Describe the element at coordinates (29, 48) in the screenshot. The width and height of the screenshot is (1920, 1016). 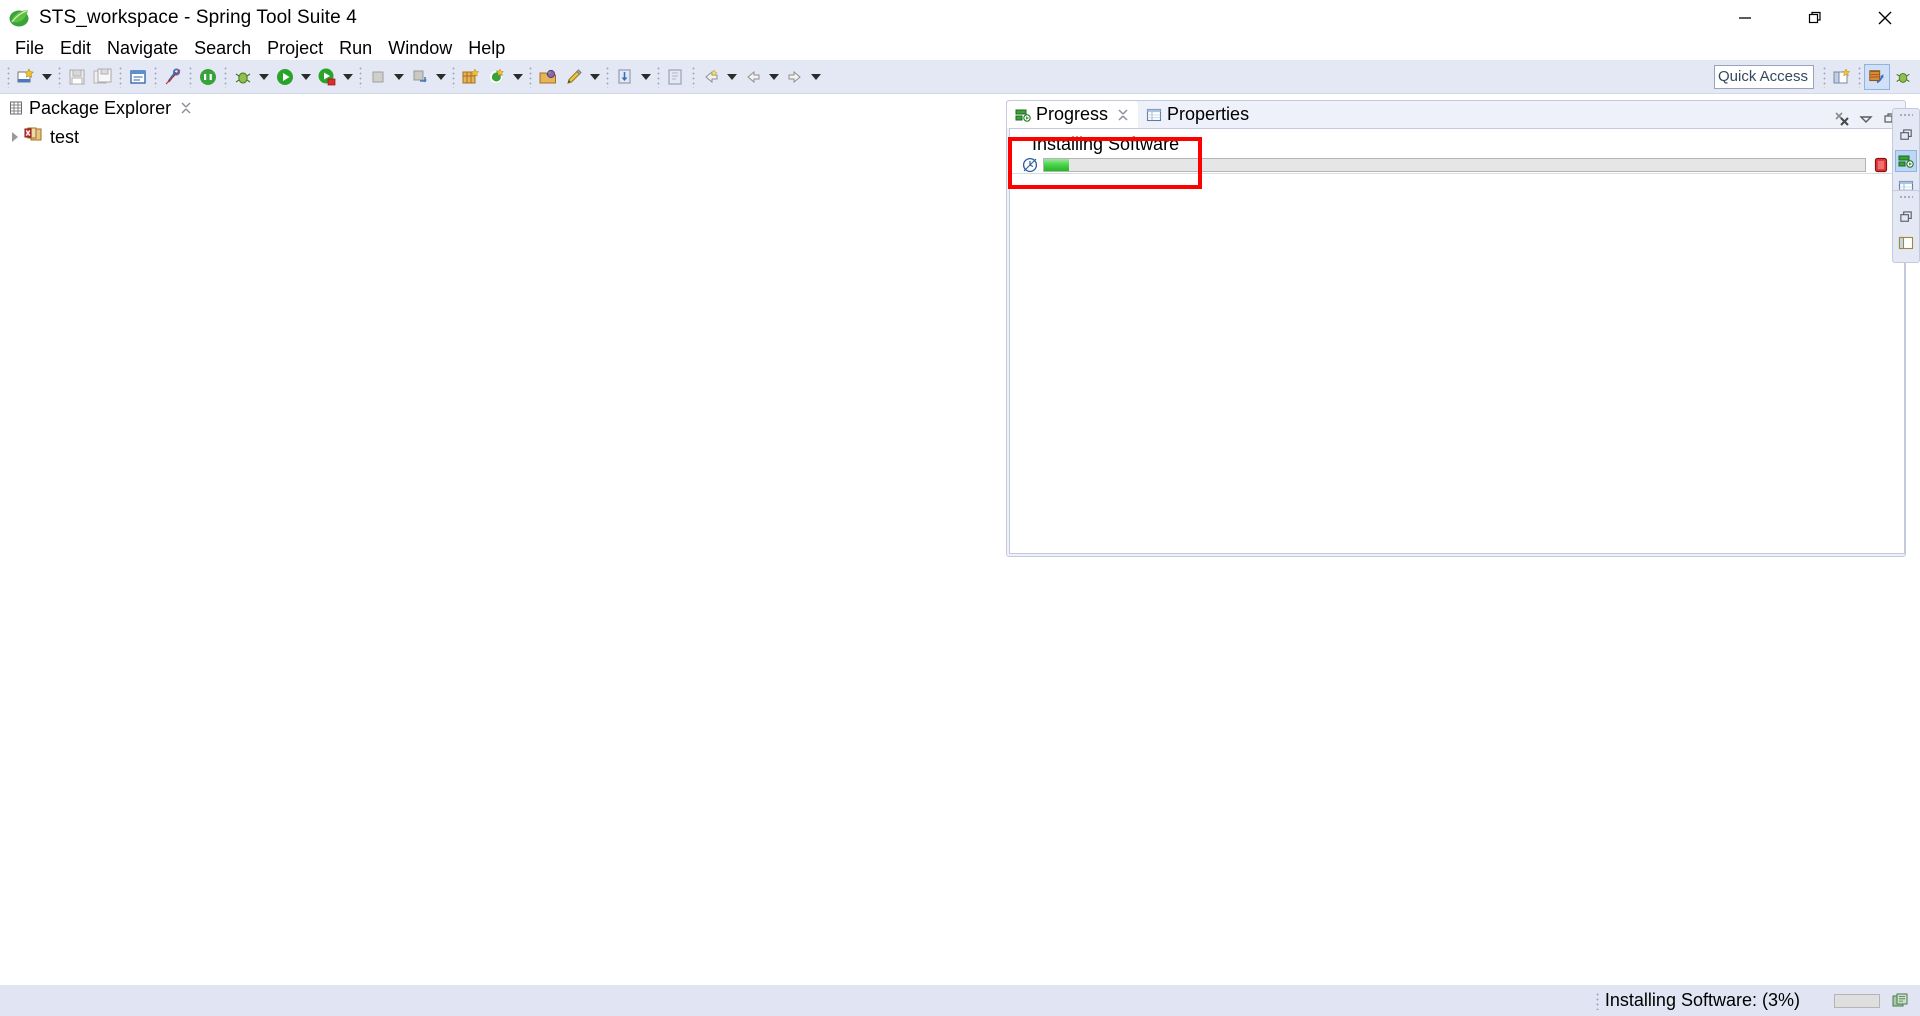
I see `menu-file: File` at that location.